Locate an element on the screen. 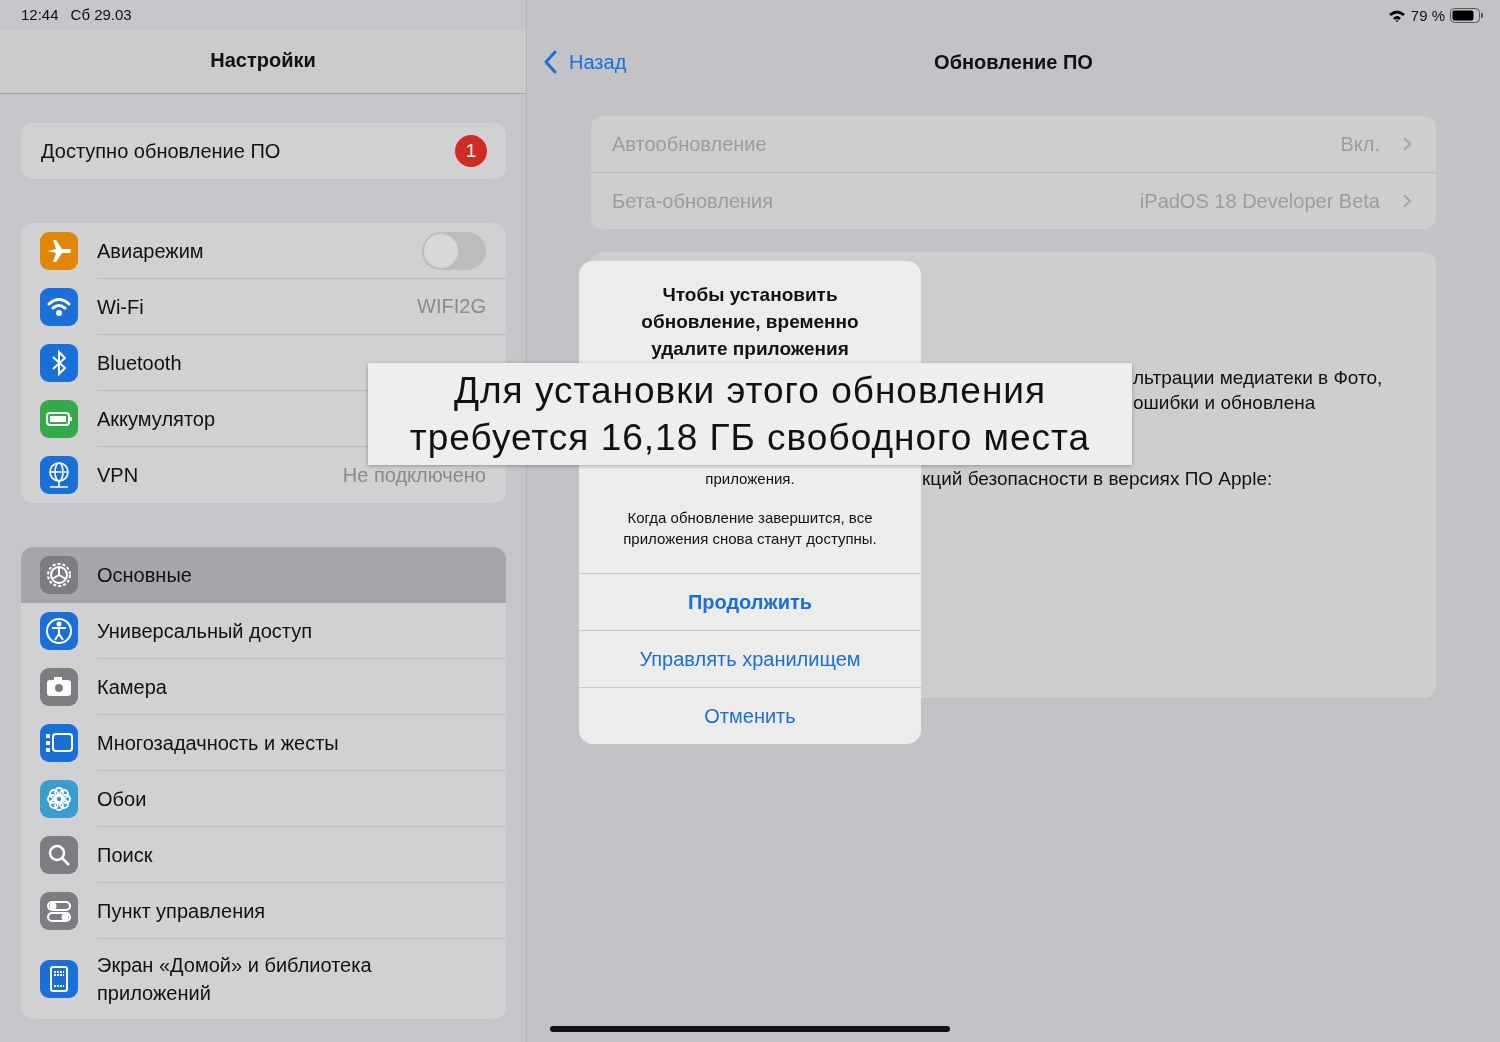 This screenshot has height=1042, width=1500. update-banner: Доступно обновление ПО 1 is located at coordinates (263, 151).